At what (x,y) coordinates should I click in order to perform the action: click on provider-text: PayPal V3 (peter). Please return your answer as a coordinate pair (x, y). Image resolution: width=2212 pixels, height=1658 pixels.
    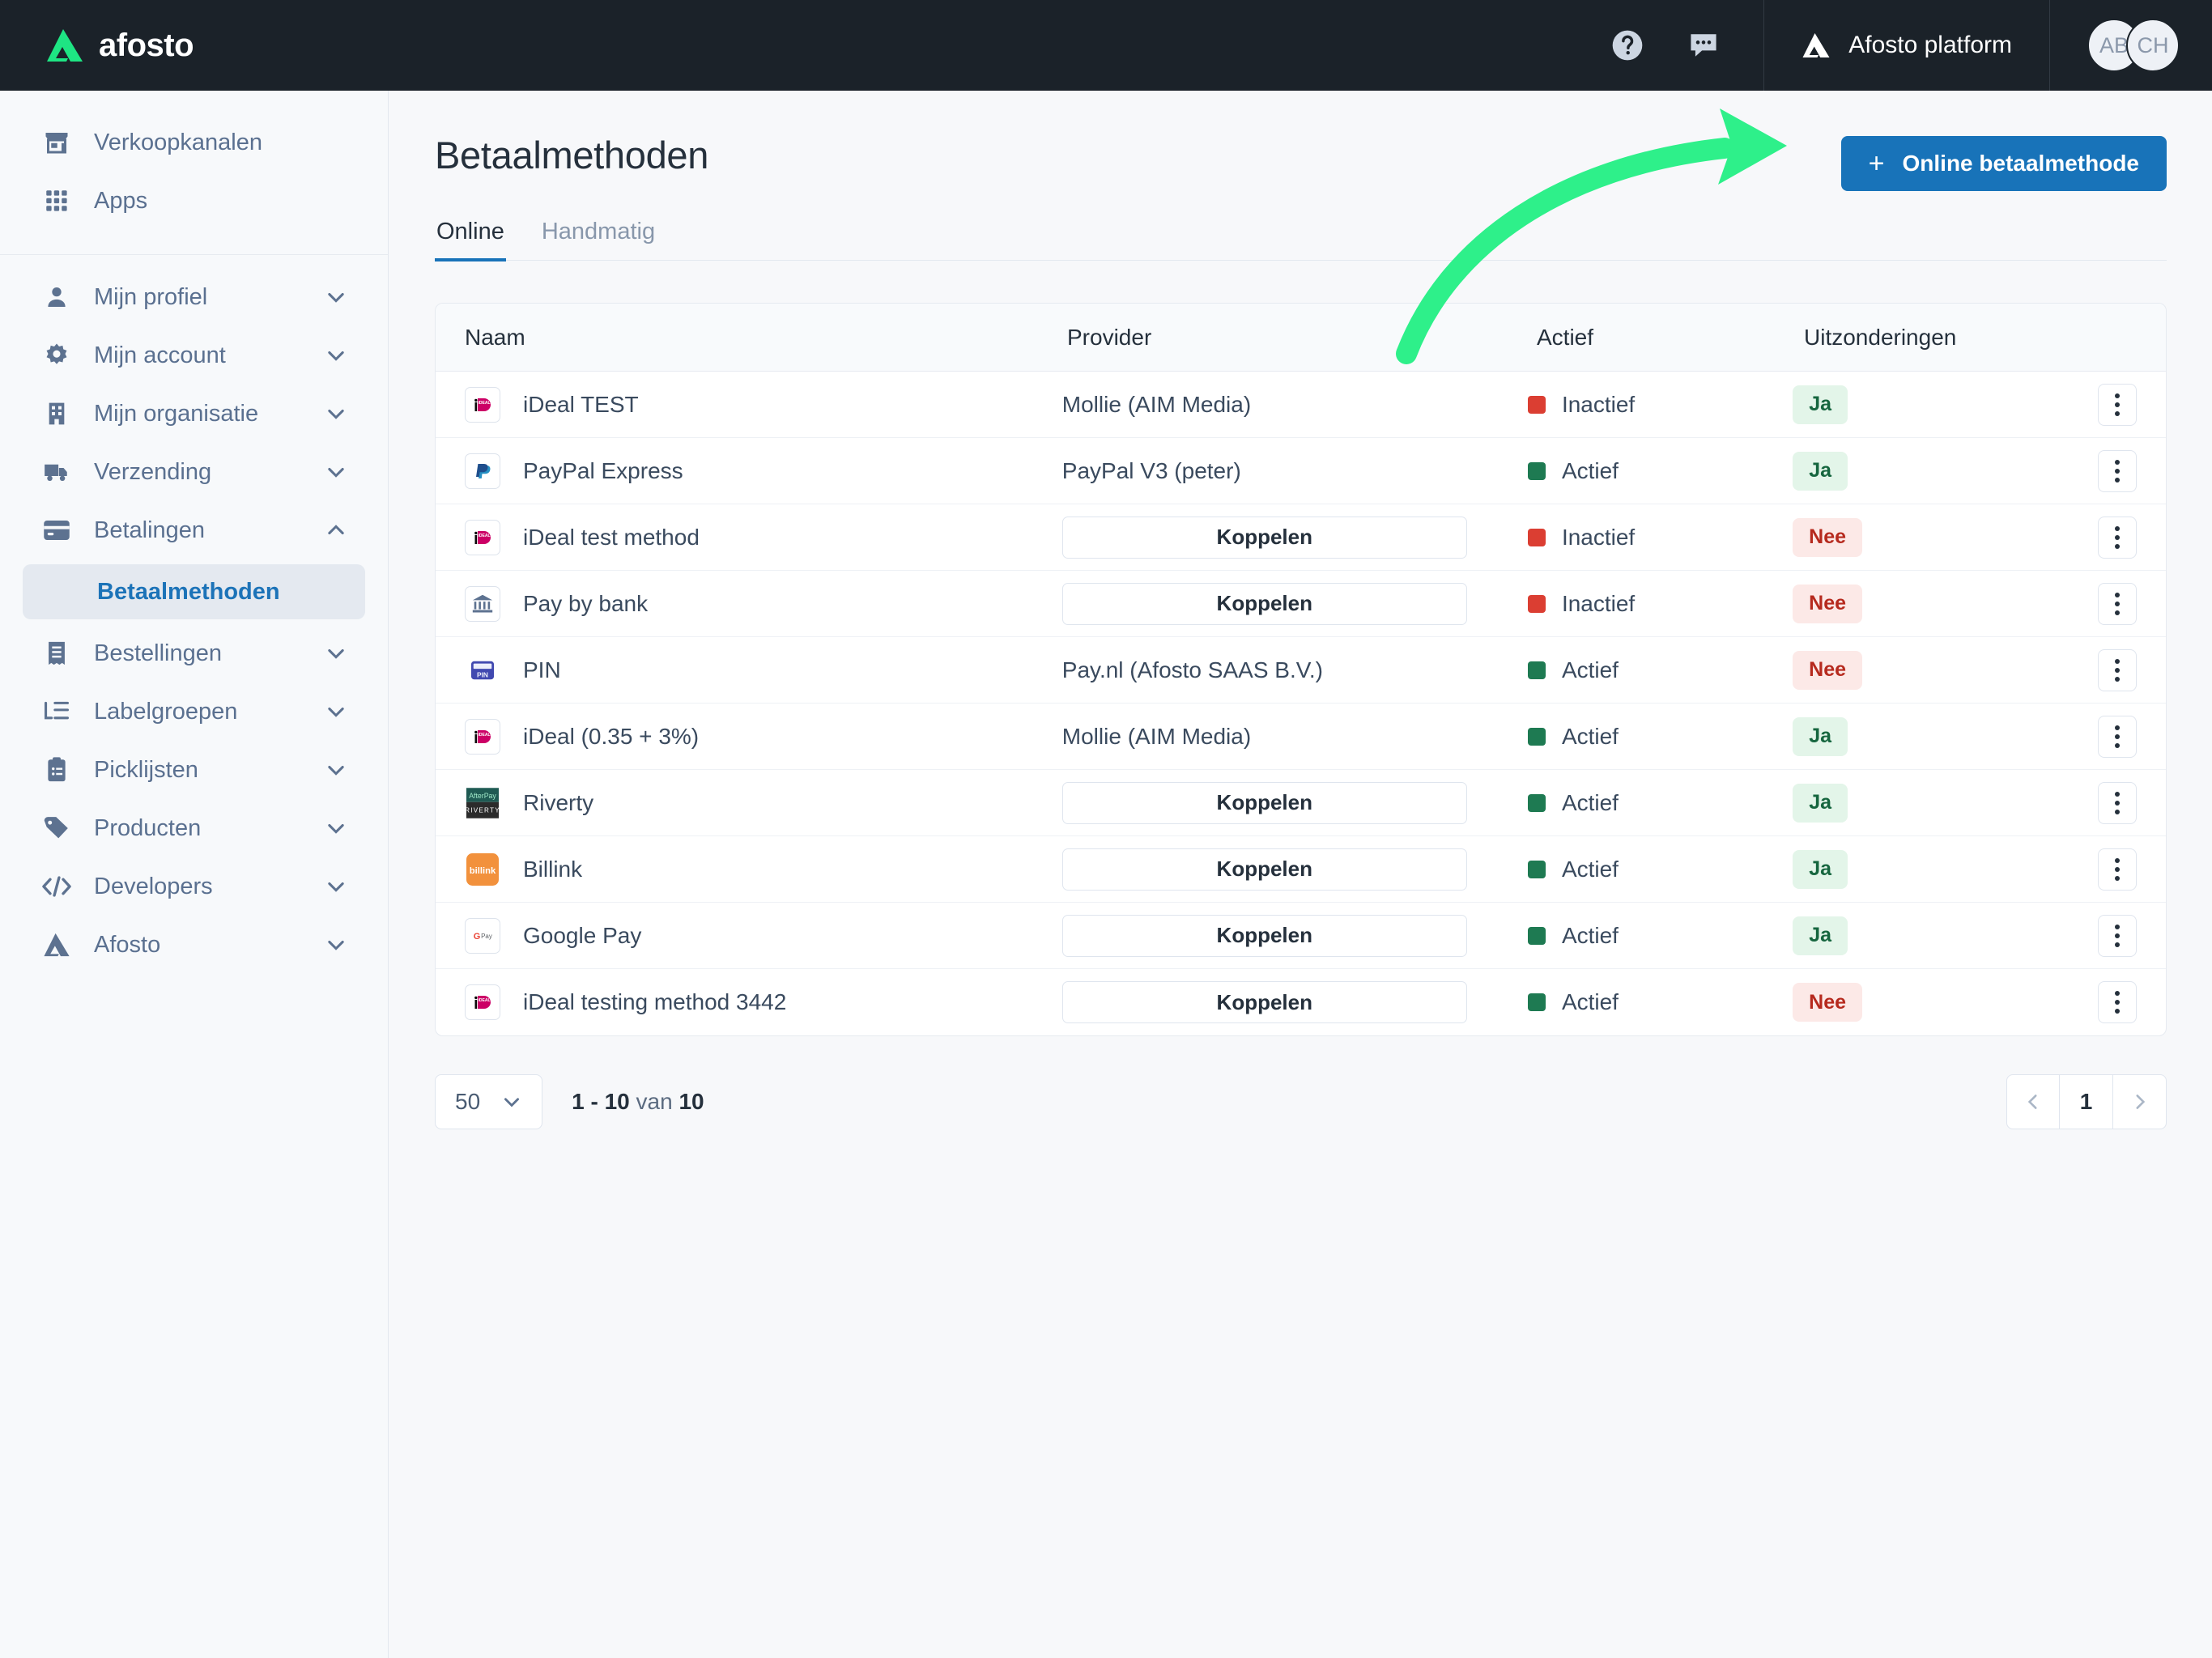
    Looking at the image, I should click on (1151, 470).